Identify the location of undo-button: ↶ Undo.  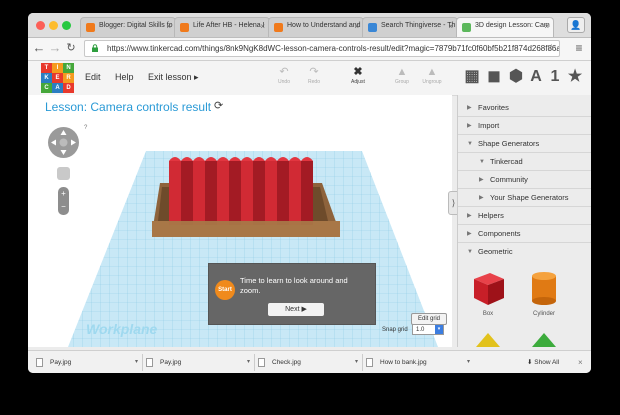
(284, 75).